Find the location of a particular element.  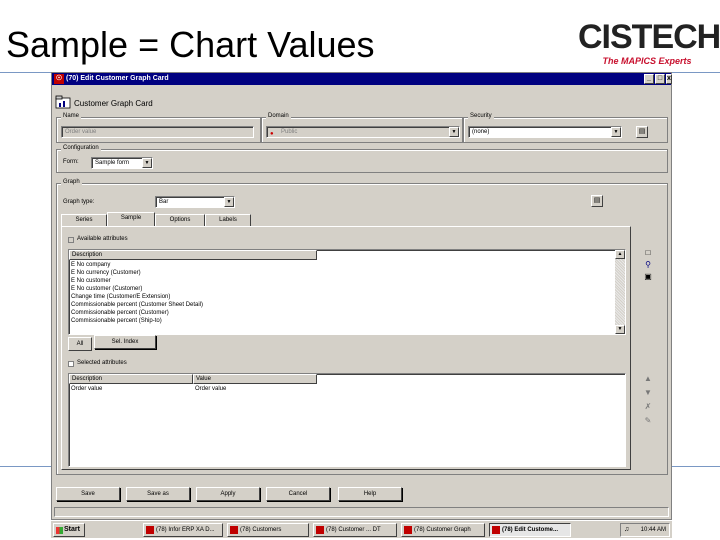

graph-label: Graph is located at coordinates (71, 182).